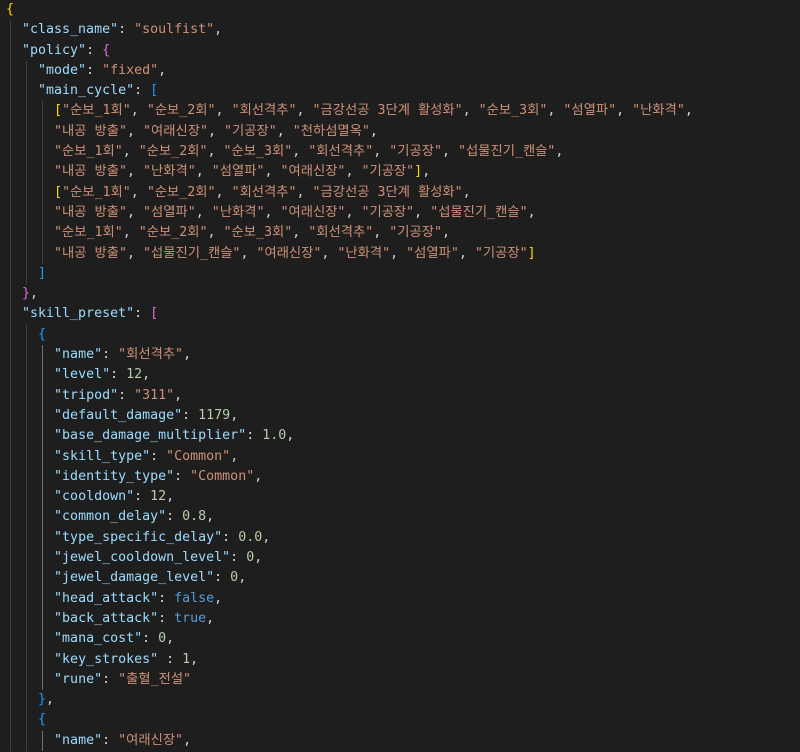 Image resolution: width=800 pixels, height=752 pixels. Describe the element at coordinates (106, 618) in the screenshot. I see `code-token: "back_attack"` at that location.